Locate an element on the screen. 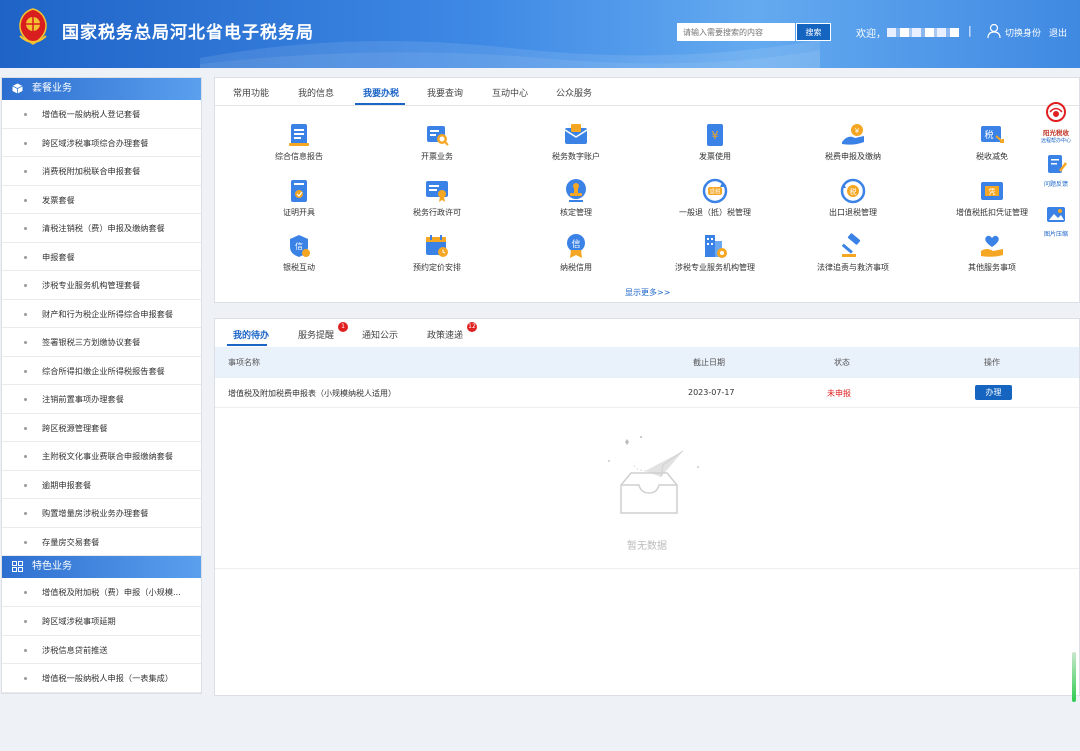  func-other-services: 其他服务事项 is located at coordinates (992, 253).